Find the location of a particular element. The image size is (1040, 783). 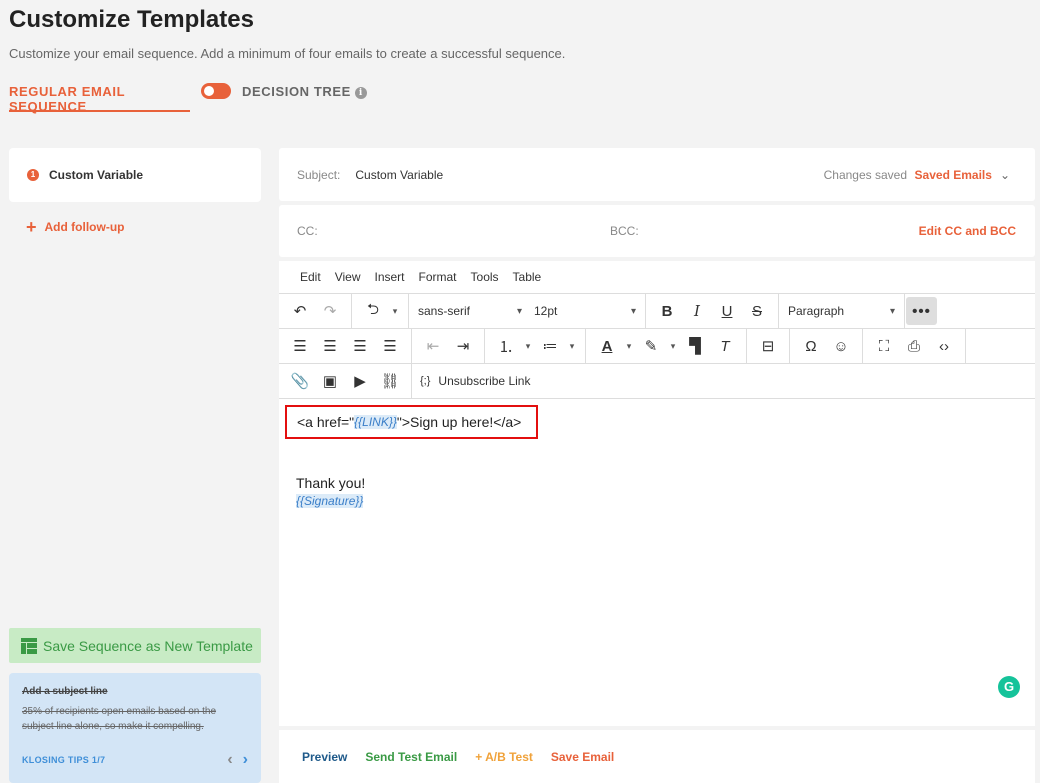

signature-variable: {{Signature}} is located at coordinates (330, 500).